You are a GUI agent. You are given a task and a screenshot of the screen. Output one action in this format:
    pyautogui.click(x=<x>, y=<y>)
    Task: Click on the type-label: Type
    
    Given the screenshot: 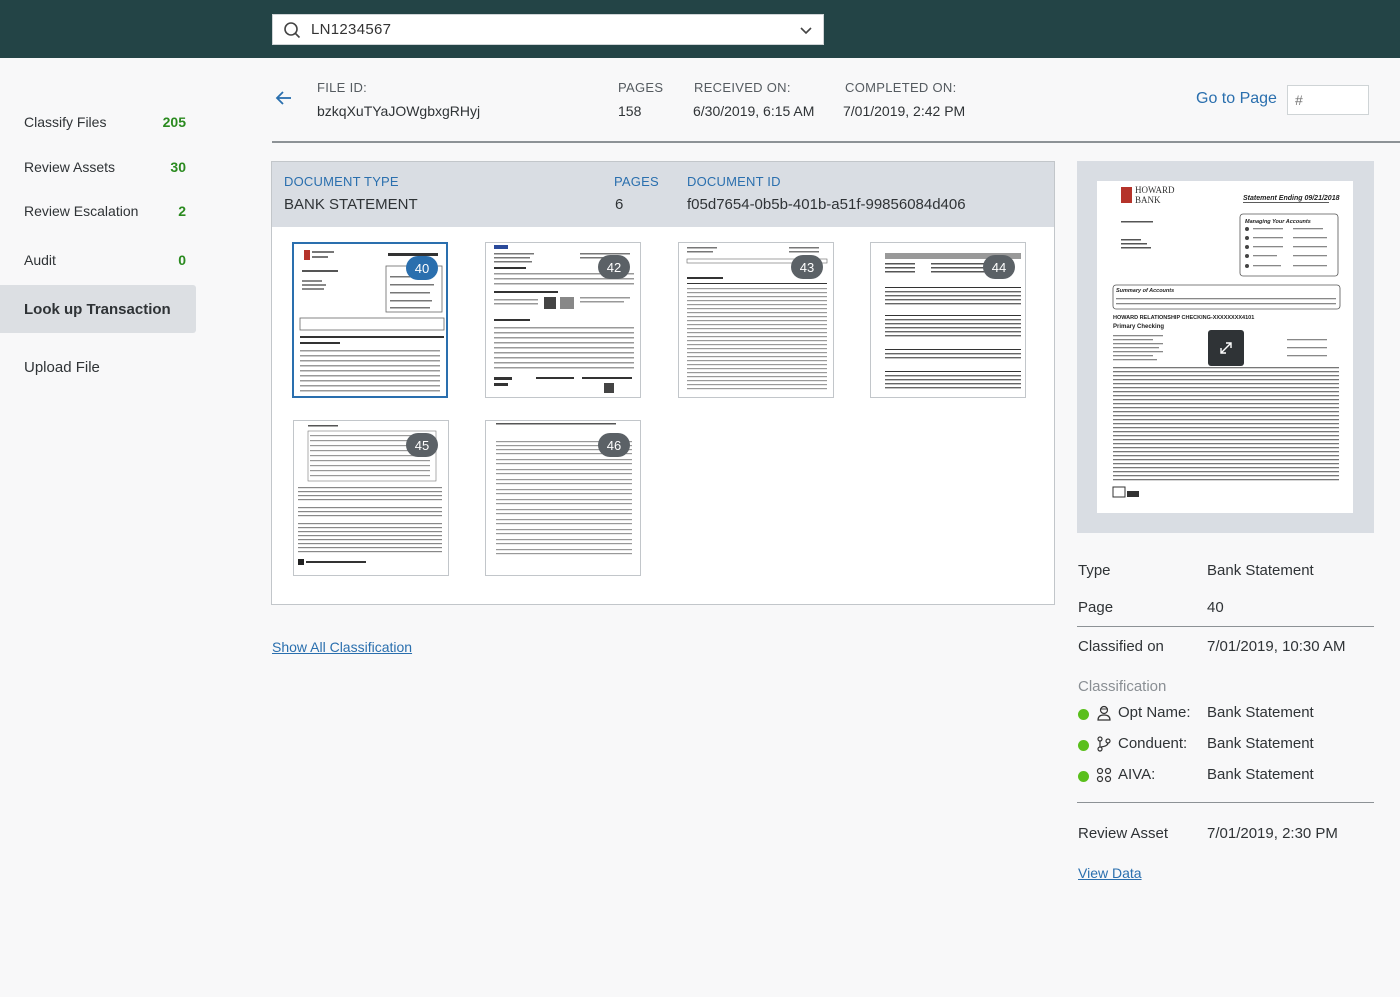 What is the action you would take?
    pyautogui.click(x=1094, y=570)
    